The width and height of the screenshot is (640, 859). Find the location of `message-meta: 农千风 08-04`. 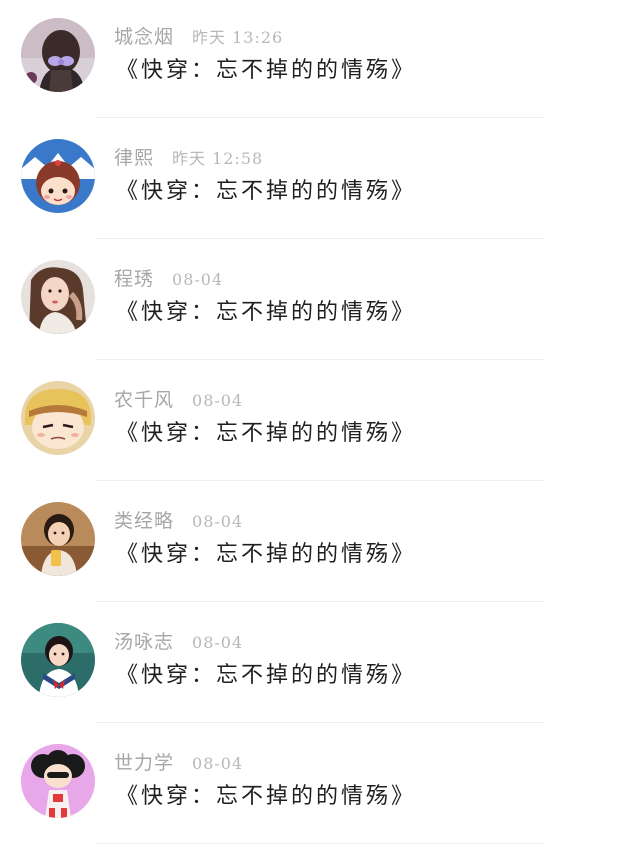

message-meta: 农千风 08-04 is located at coordinates (178, 400).